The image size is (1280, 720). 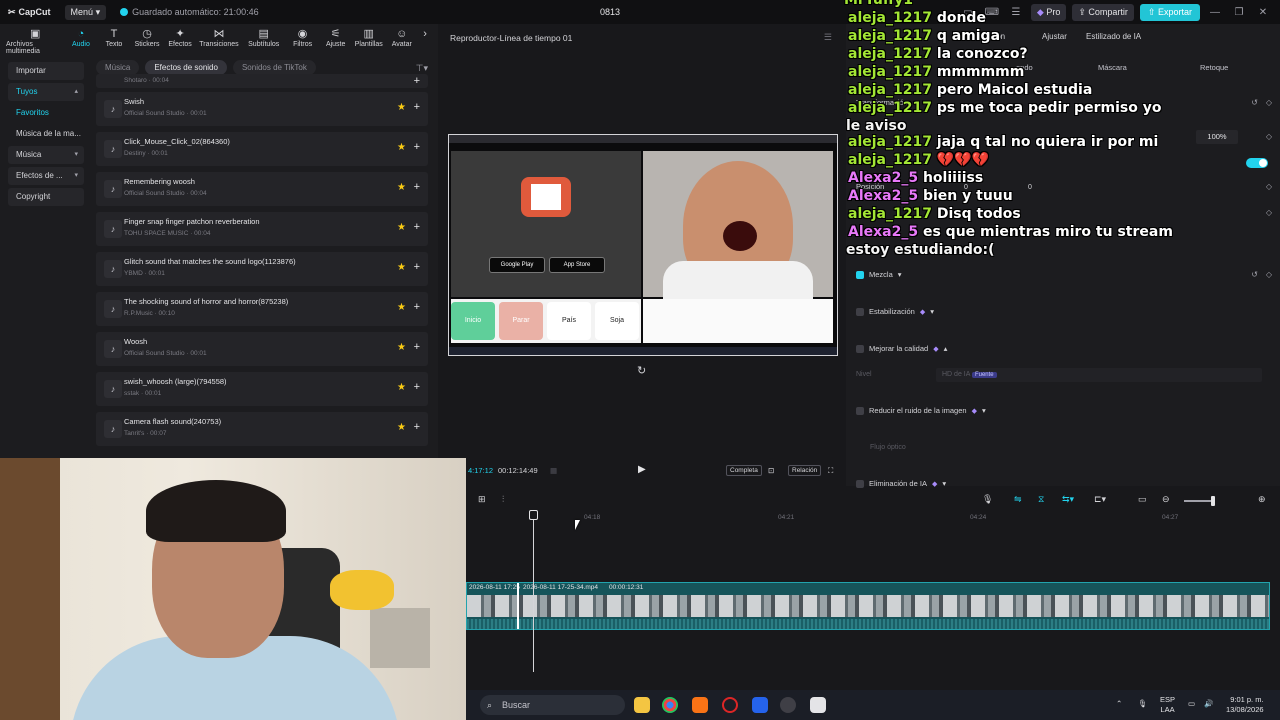 What do you see at coordinates (401, 42) in the screenshot?
I see `tab-avatar: ☺ Avatar` at bounding box center [401, 42].